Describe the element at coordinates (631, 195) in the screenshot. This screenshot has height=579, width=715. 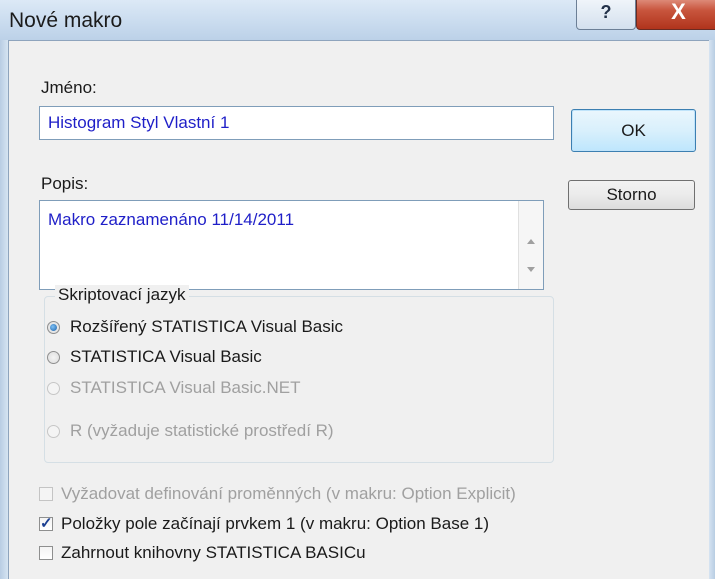
I see `cancel-button: Storno` at that location.